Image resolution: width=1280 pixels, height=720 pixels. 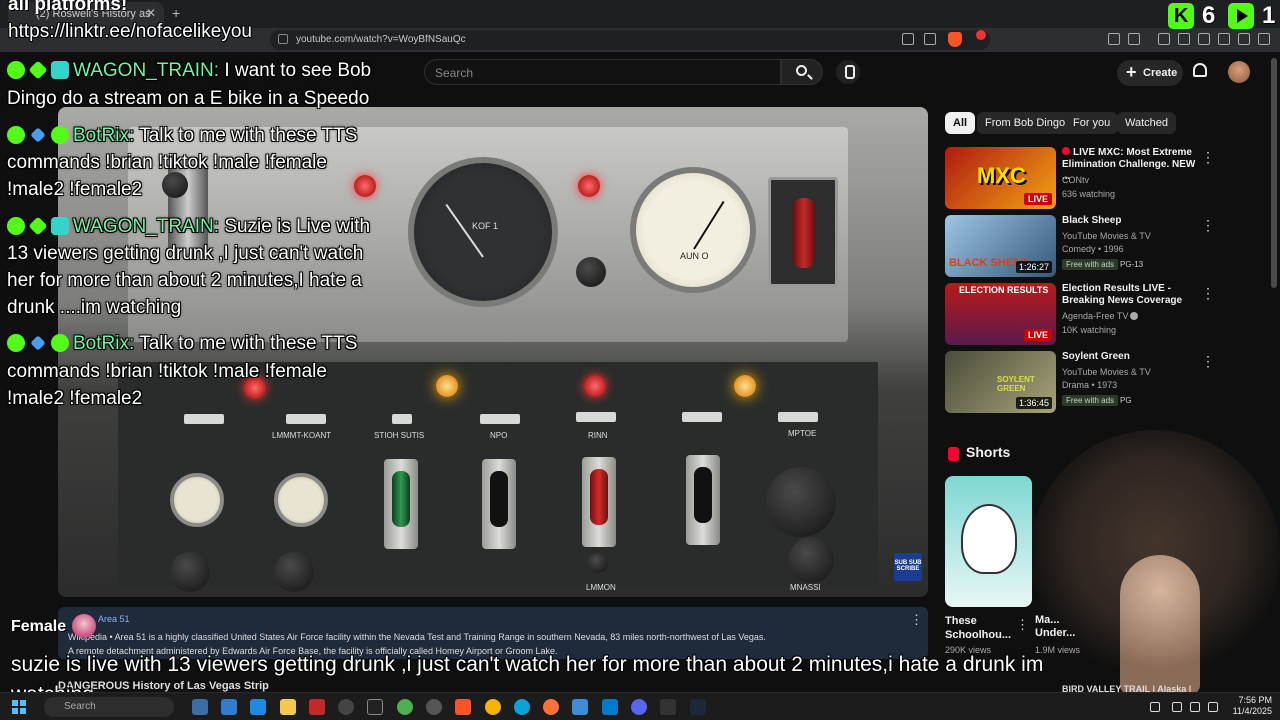 I want to click on scrollbar, so click(x=1274, y=173).